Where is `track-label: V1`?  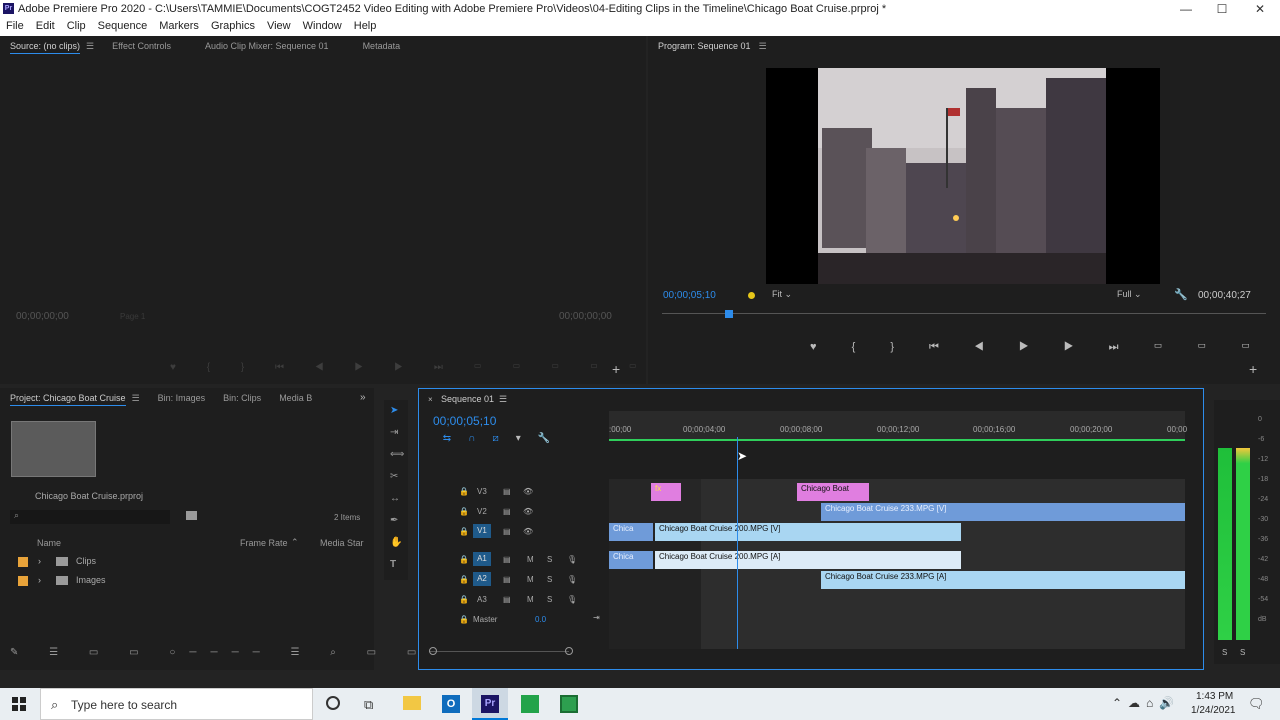 track-label: V1 is located at coordinates (482, 531).